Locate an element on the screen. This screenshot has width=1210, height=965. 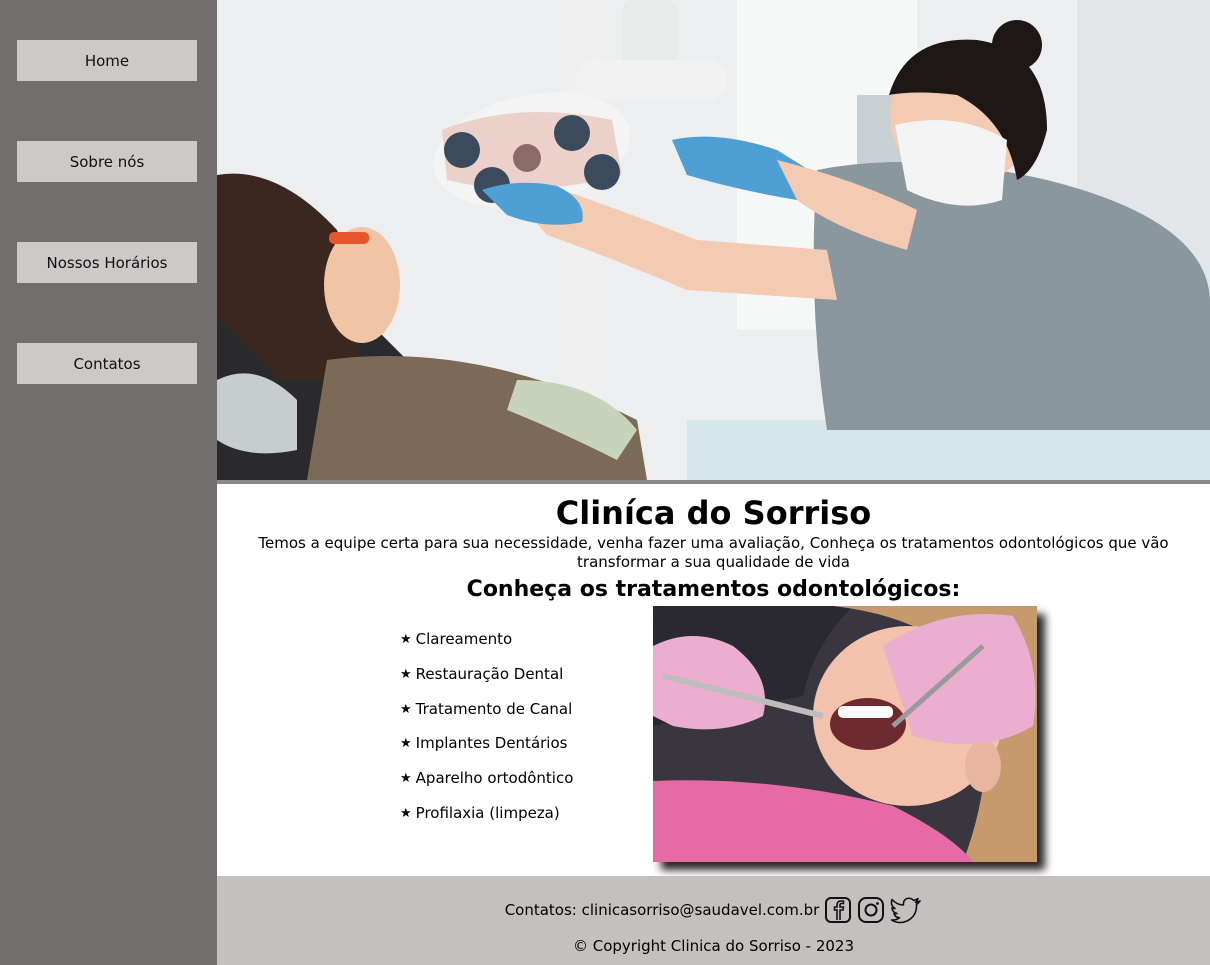
nav-contacts-button: Contatos is located at coordinates (107, 363).